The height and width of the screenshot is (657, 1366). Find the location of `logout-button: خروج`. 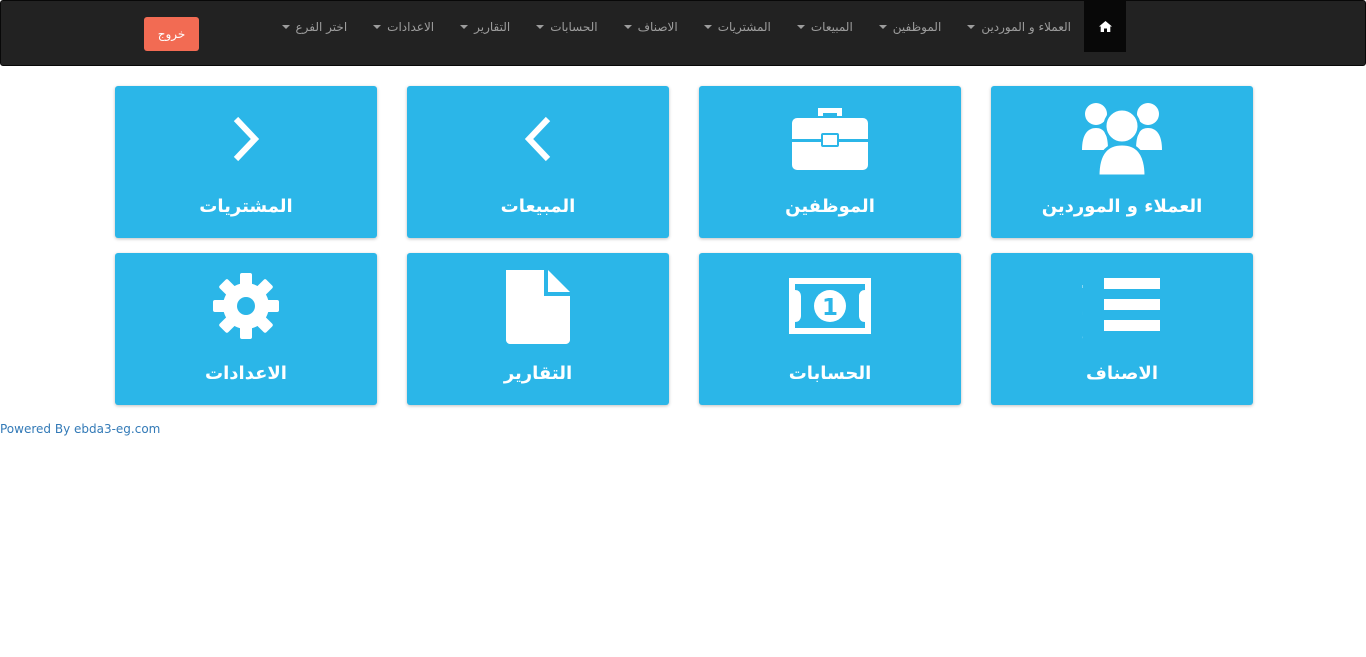

logout-button: خروج is located at coordinates (171, 34).